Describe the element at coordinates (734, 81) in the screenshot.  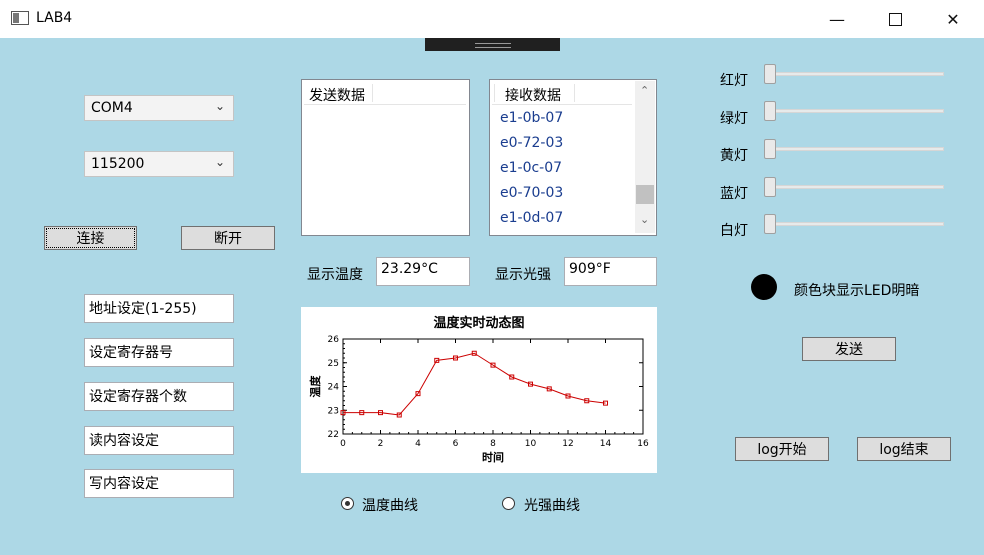
I see `red-led-label: 红灯` at that location.